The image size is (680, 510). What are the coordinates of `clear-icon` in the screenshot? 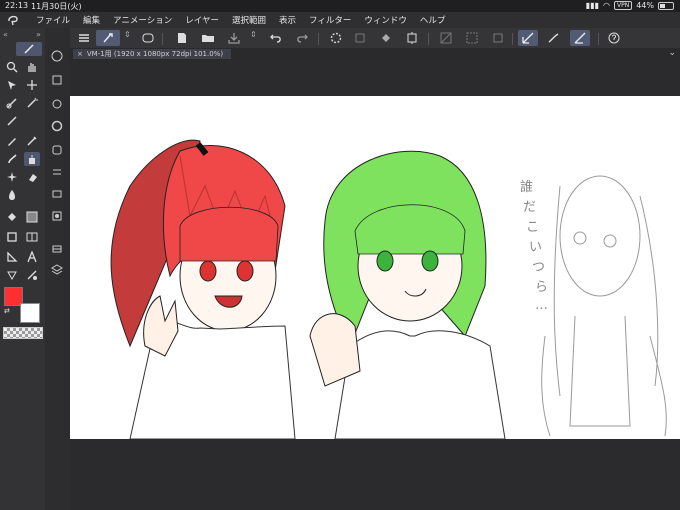 It's located at (446, 38).